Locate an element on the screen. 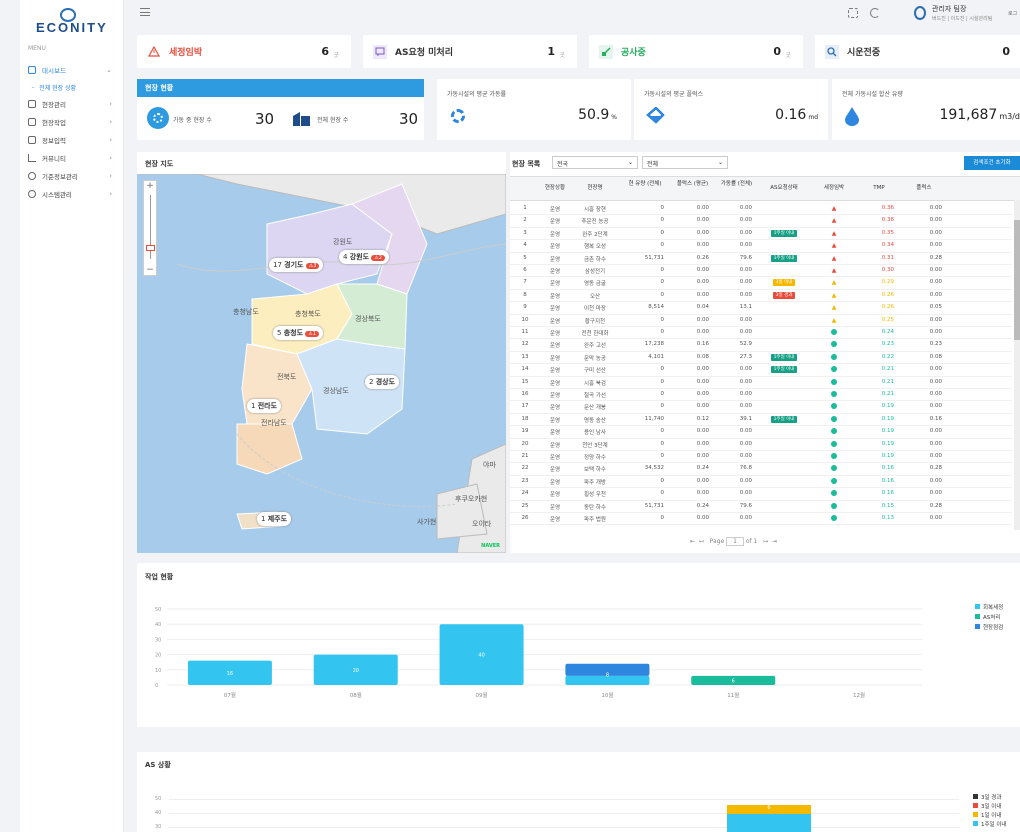  region-marker-chungcheong: 5 충청도 ⚠1 is located at coordinates (298, 333).